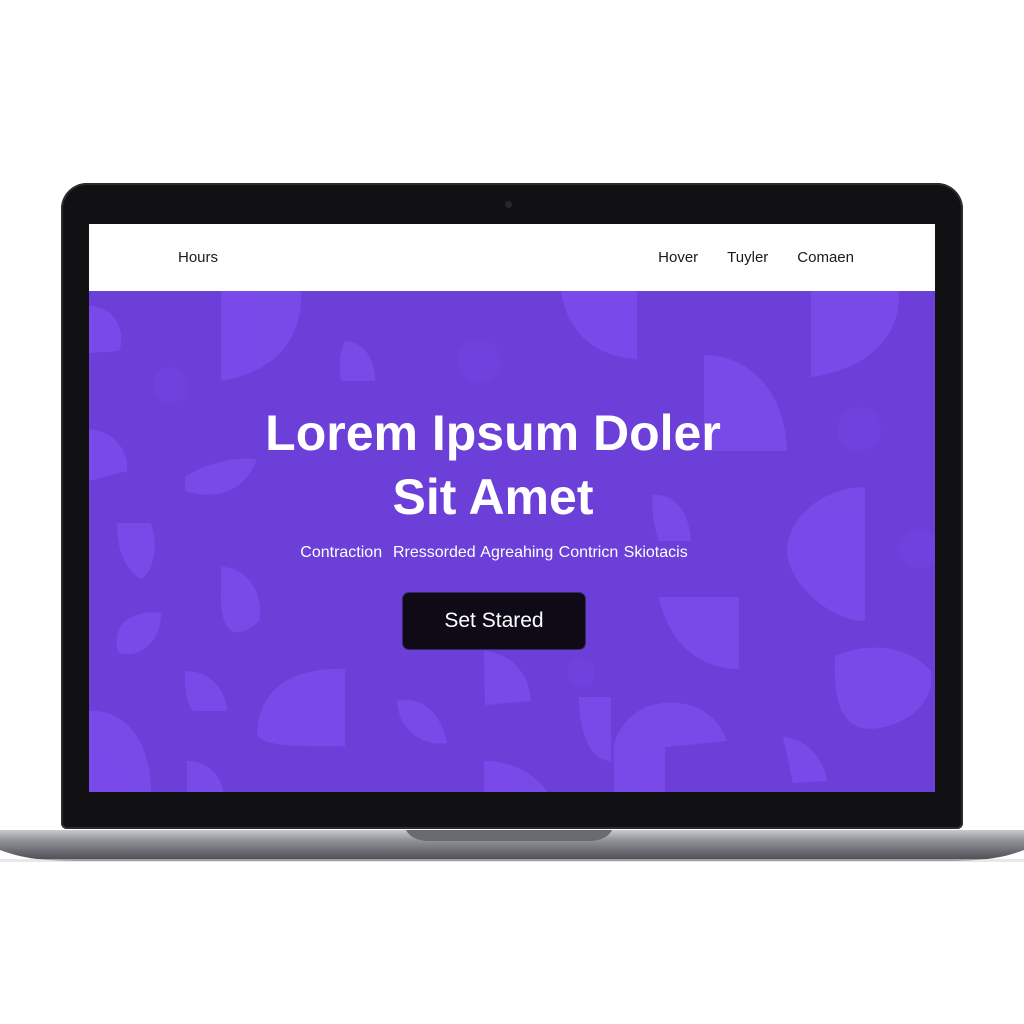 This screenshot has height=1024, width=1024. I want to click on hero-title-line-2: Sit Amet, so click(493, 497).